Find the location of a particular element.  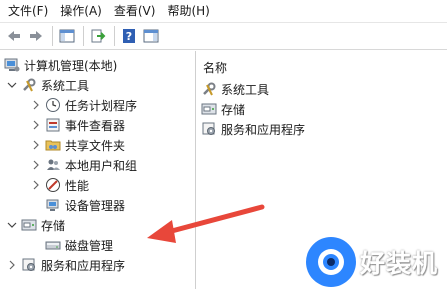

toolbar: ? is located at coordinates (223, 36).